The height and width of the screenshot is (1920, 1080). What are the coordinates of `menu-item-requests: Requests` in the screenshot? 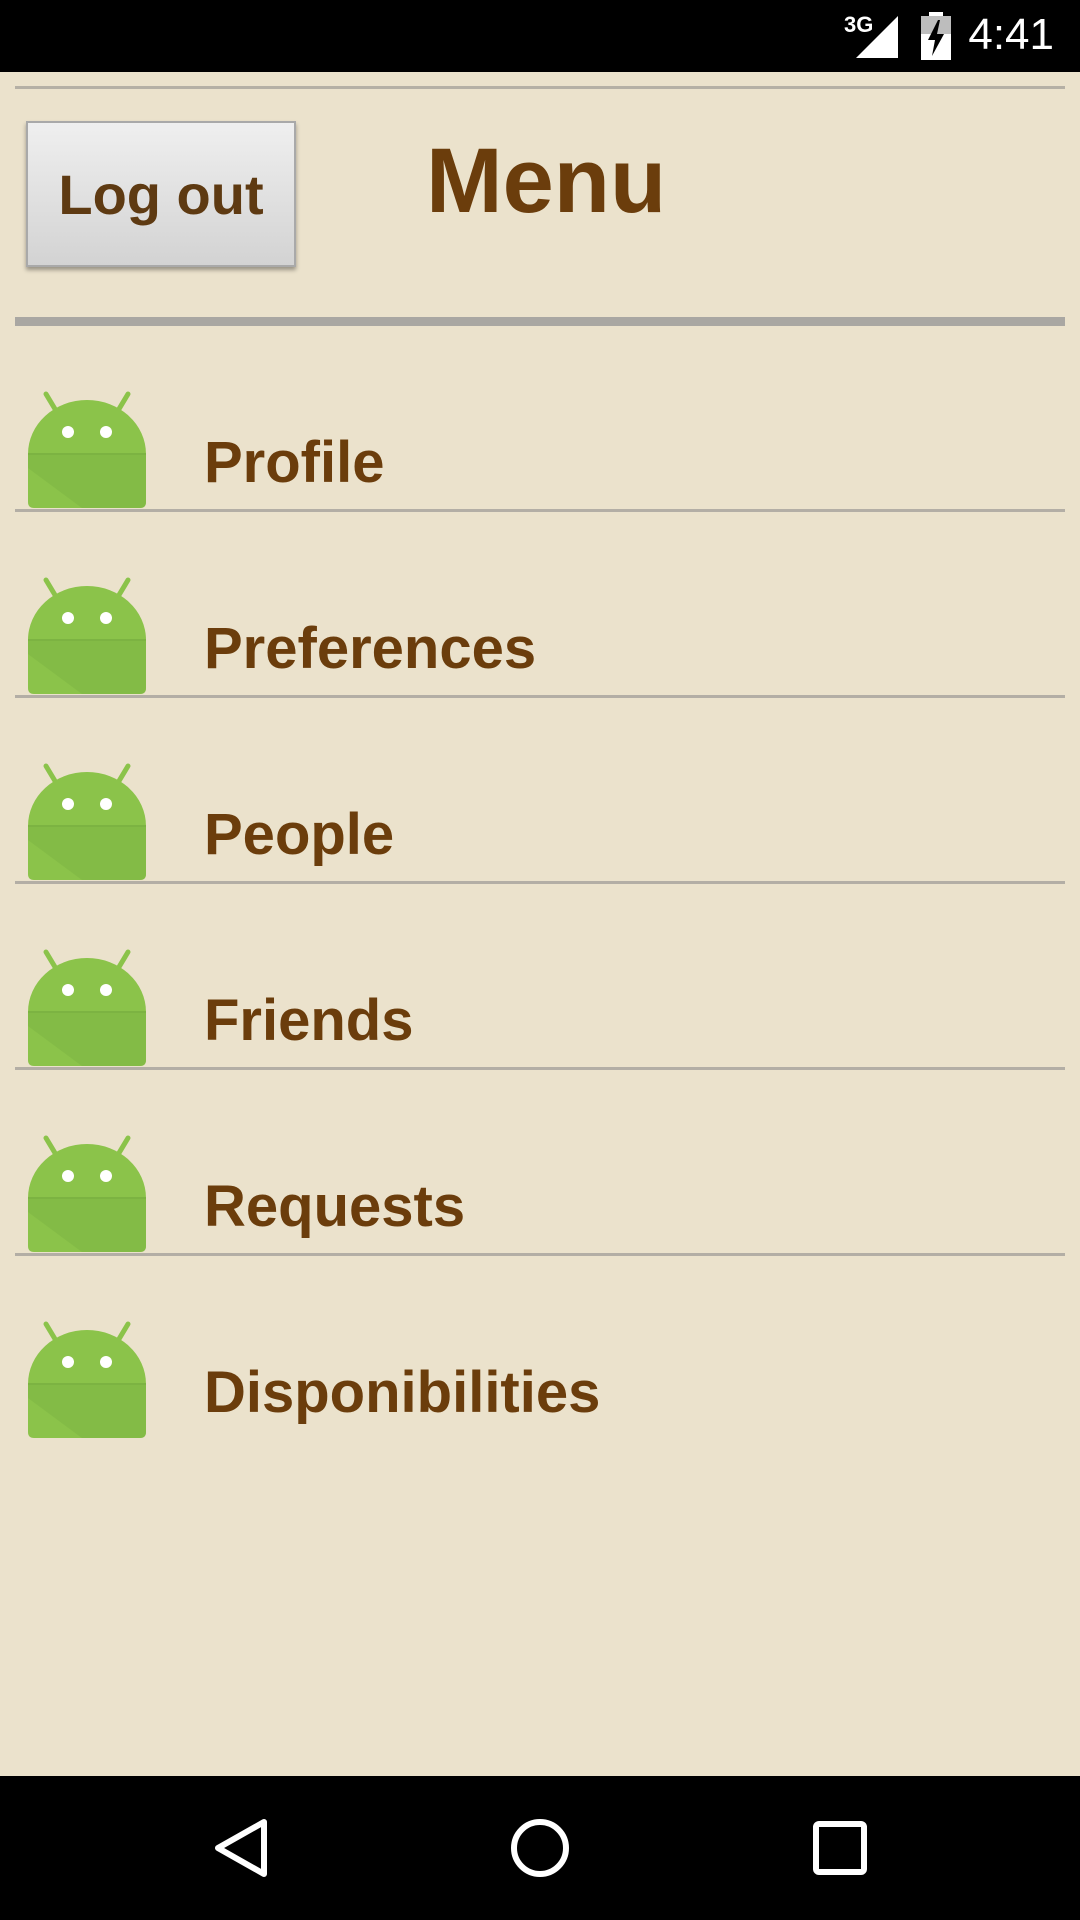 It's located at (540, 1163).